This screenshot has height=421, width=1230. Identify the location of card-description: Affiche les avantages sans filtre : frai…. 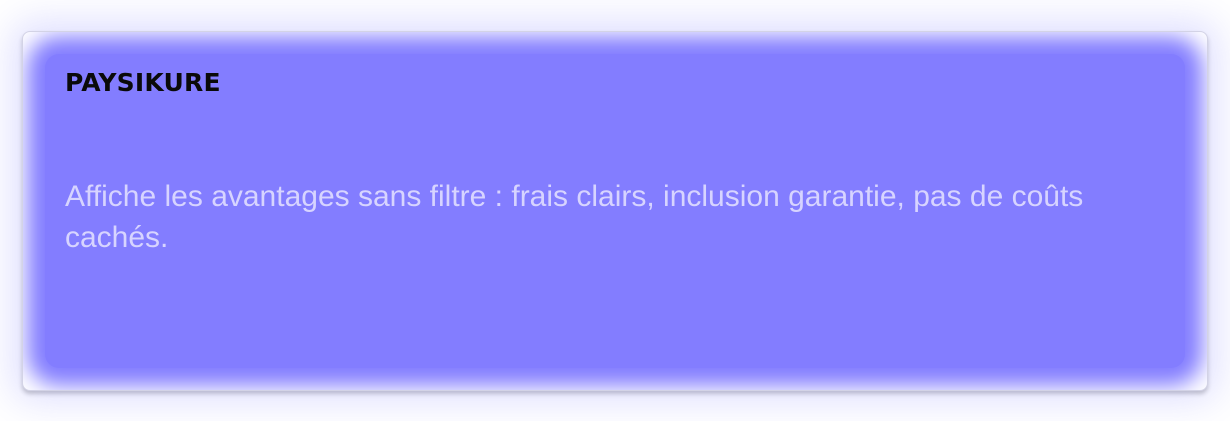
(574, 217).